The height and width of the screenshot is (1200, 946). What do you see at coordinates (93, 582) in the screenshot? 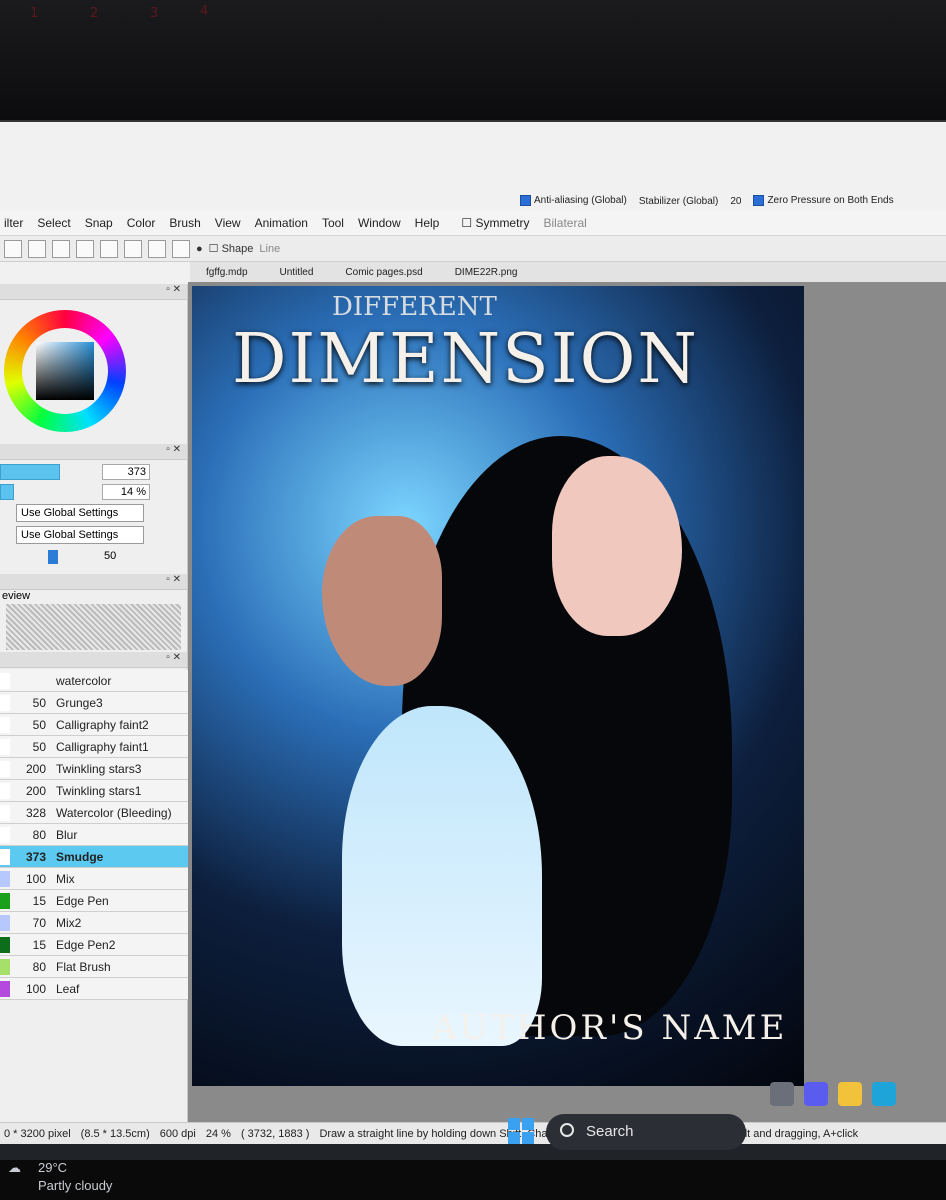
I see `preview-header: ▫ ✕` at bounding box center [93, 582].